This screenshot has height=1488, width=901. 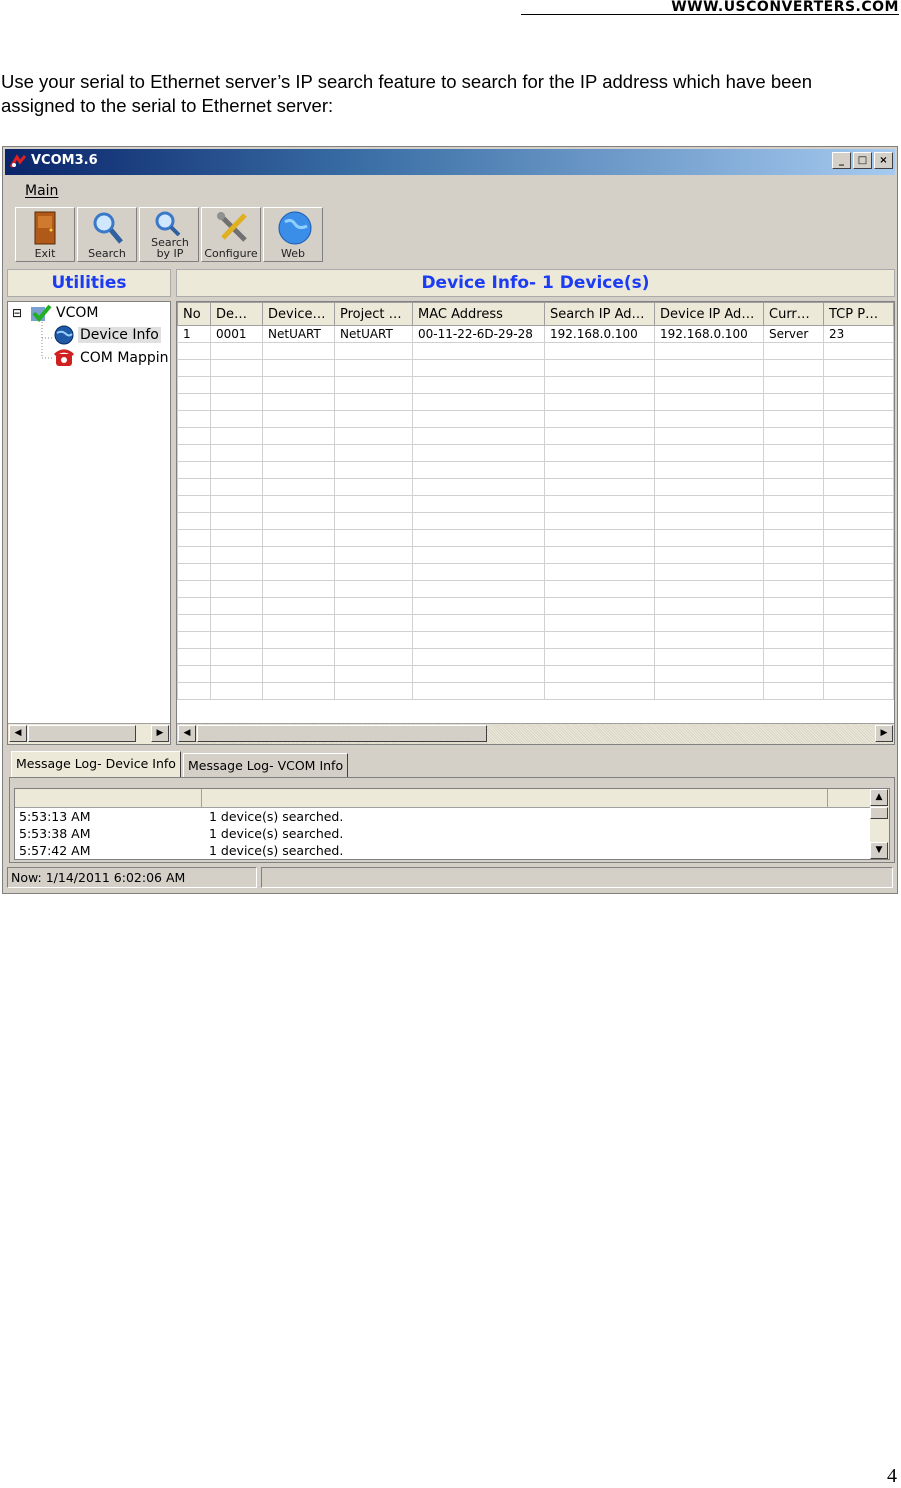 What do you see at coordinates (452, 850) in the screenshot?
I see `list-item: 5:57:42 AM 1 device(s) searched.` at bounding box center [452, 850].